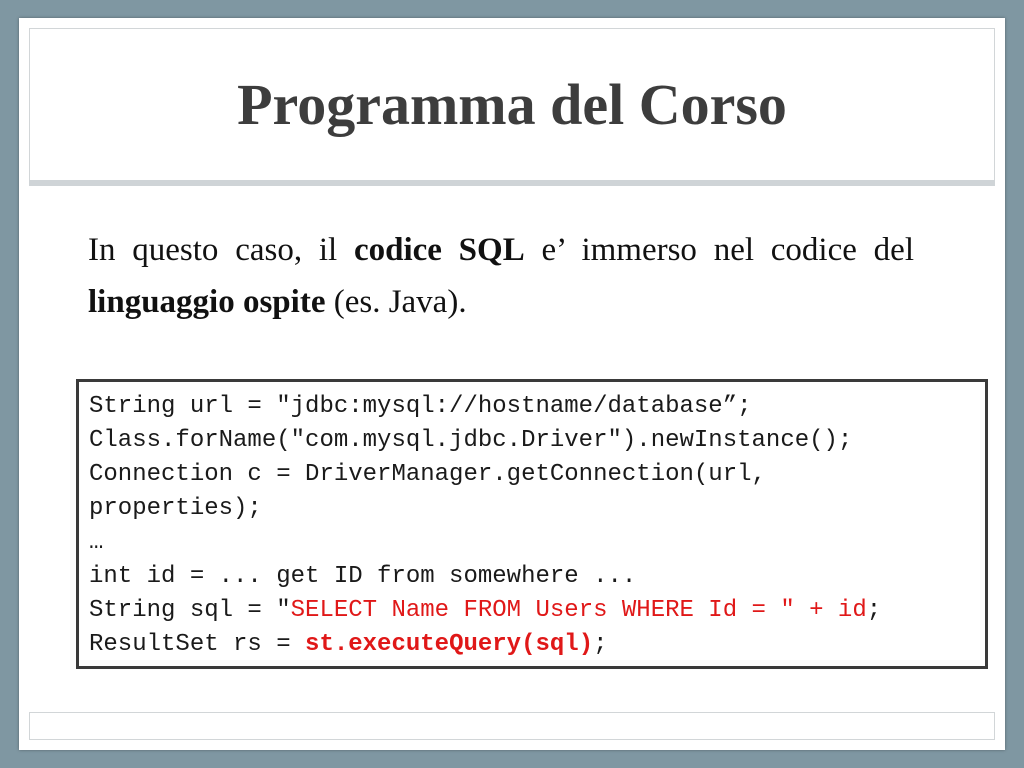 The width and height of the screenshot is (1024, 768). I want to click on sql-string-highlight: SELECT Name FROM Users WHERE Id = " + id, so click(578, 610).